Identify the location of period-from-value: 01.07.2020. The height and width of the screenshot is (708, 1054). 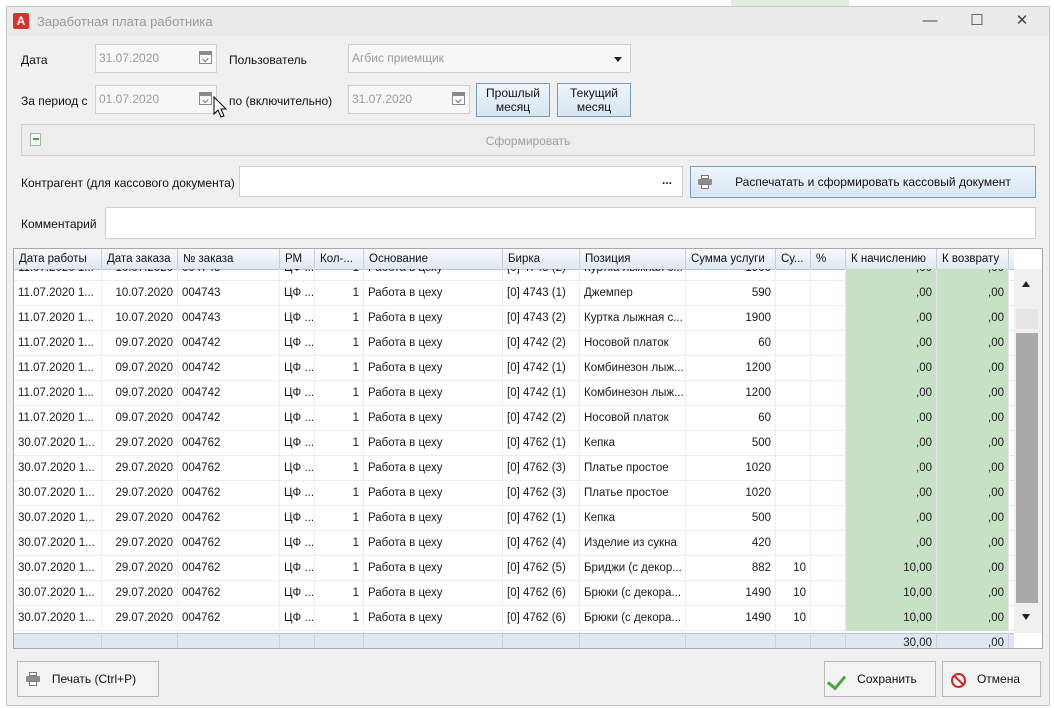
(129, 99).